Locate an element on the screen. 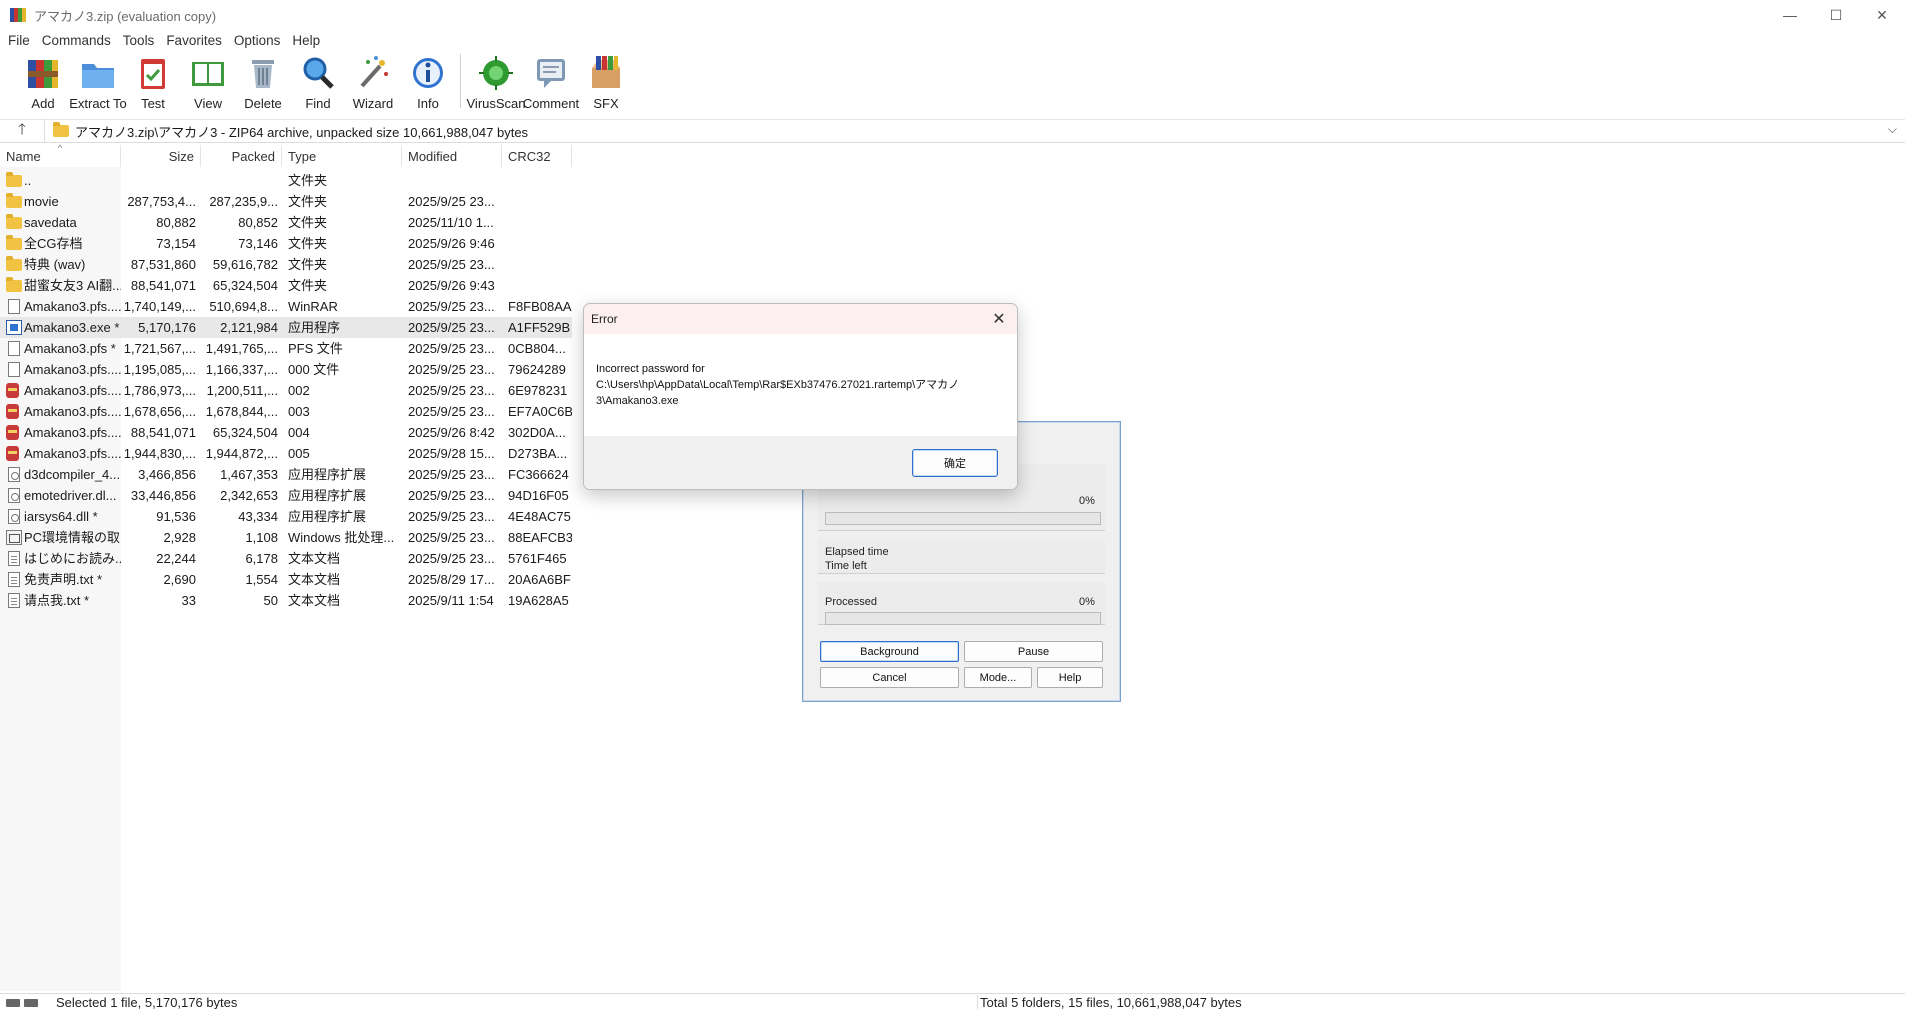  extract-folder-icon is located at coordinates (98, 76).